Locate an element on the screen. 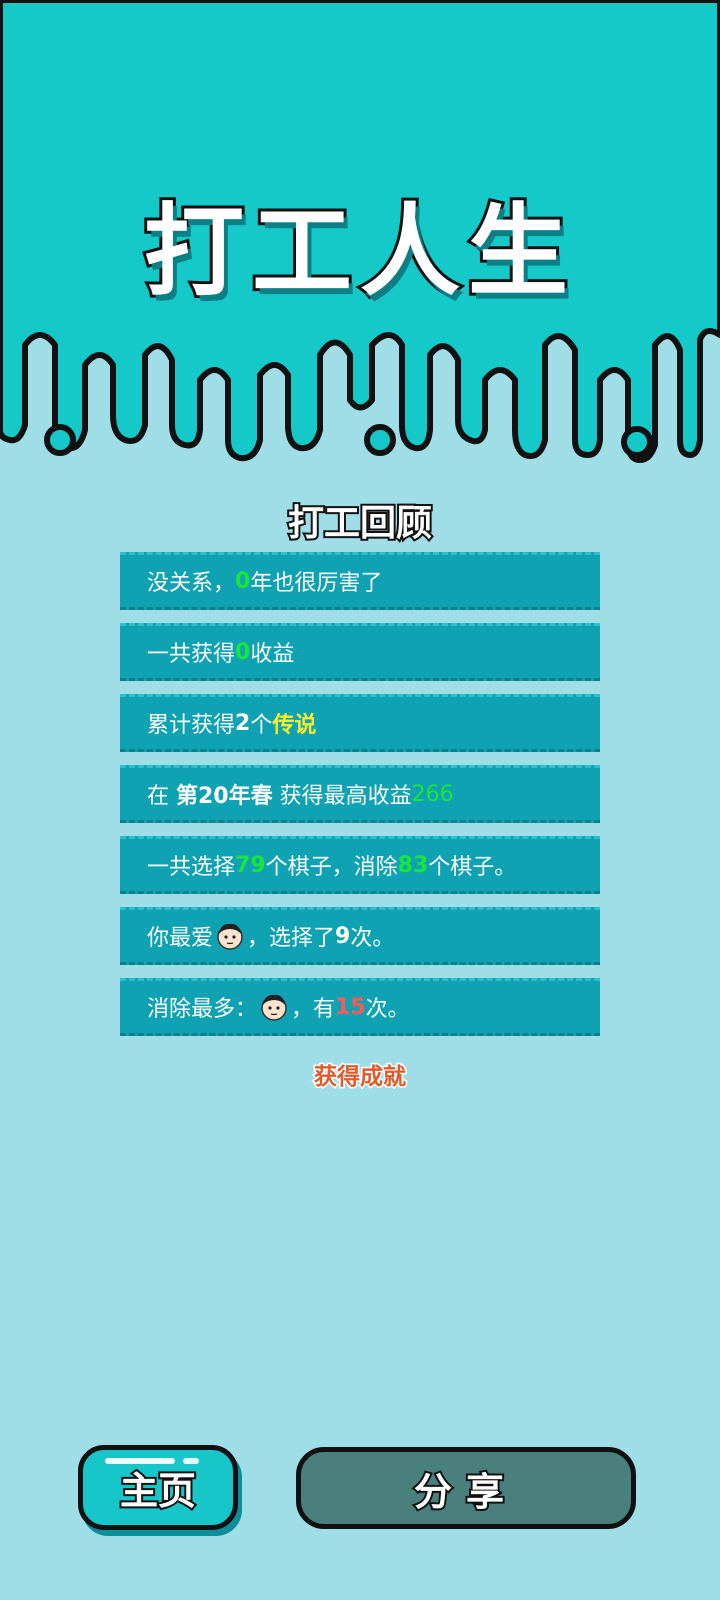 The image size is (720, 1600). list-item: 你最爱 ，选择了 9 次。 is located at coordinates (360, 936).